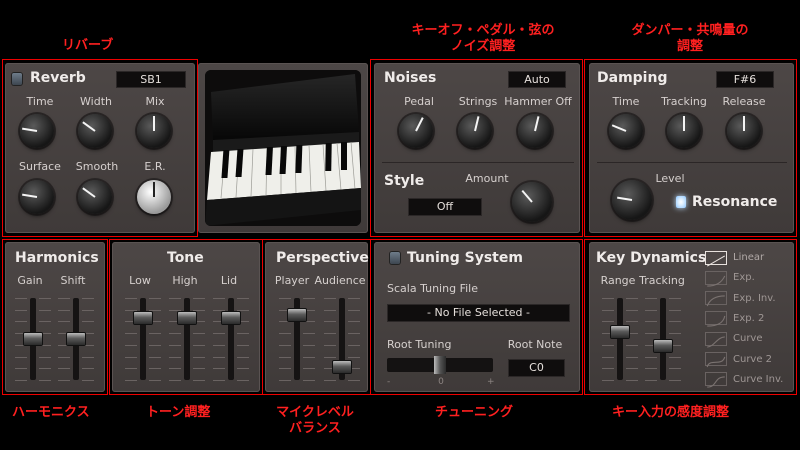 This screenshot has width=800, height=450. Describe the element at coordinates (748, 339) in the screenshot. I see `curve-option-label: Curve` at that location.